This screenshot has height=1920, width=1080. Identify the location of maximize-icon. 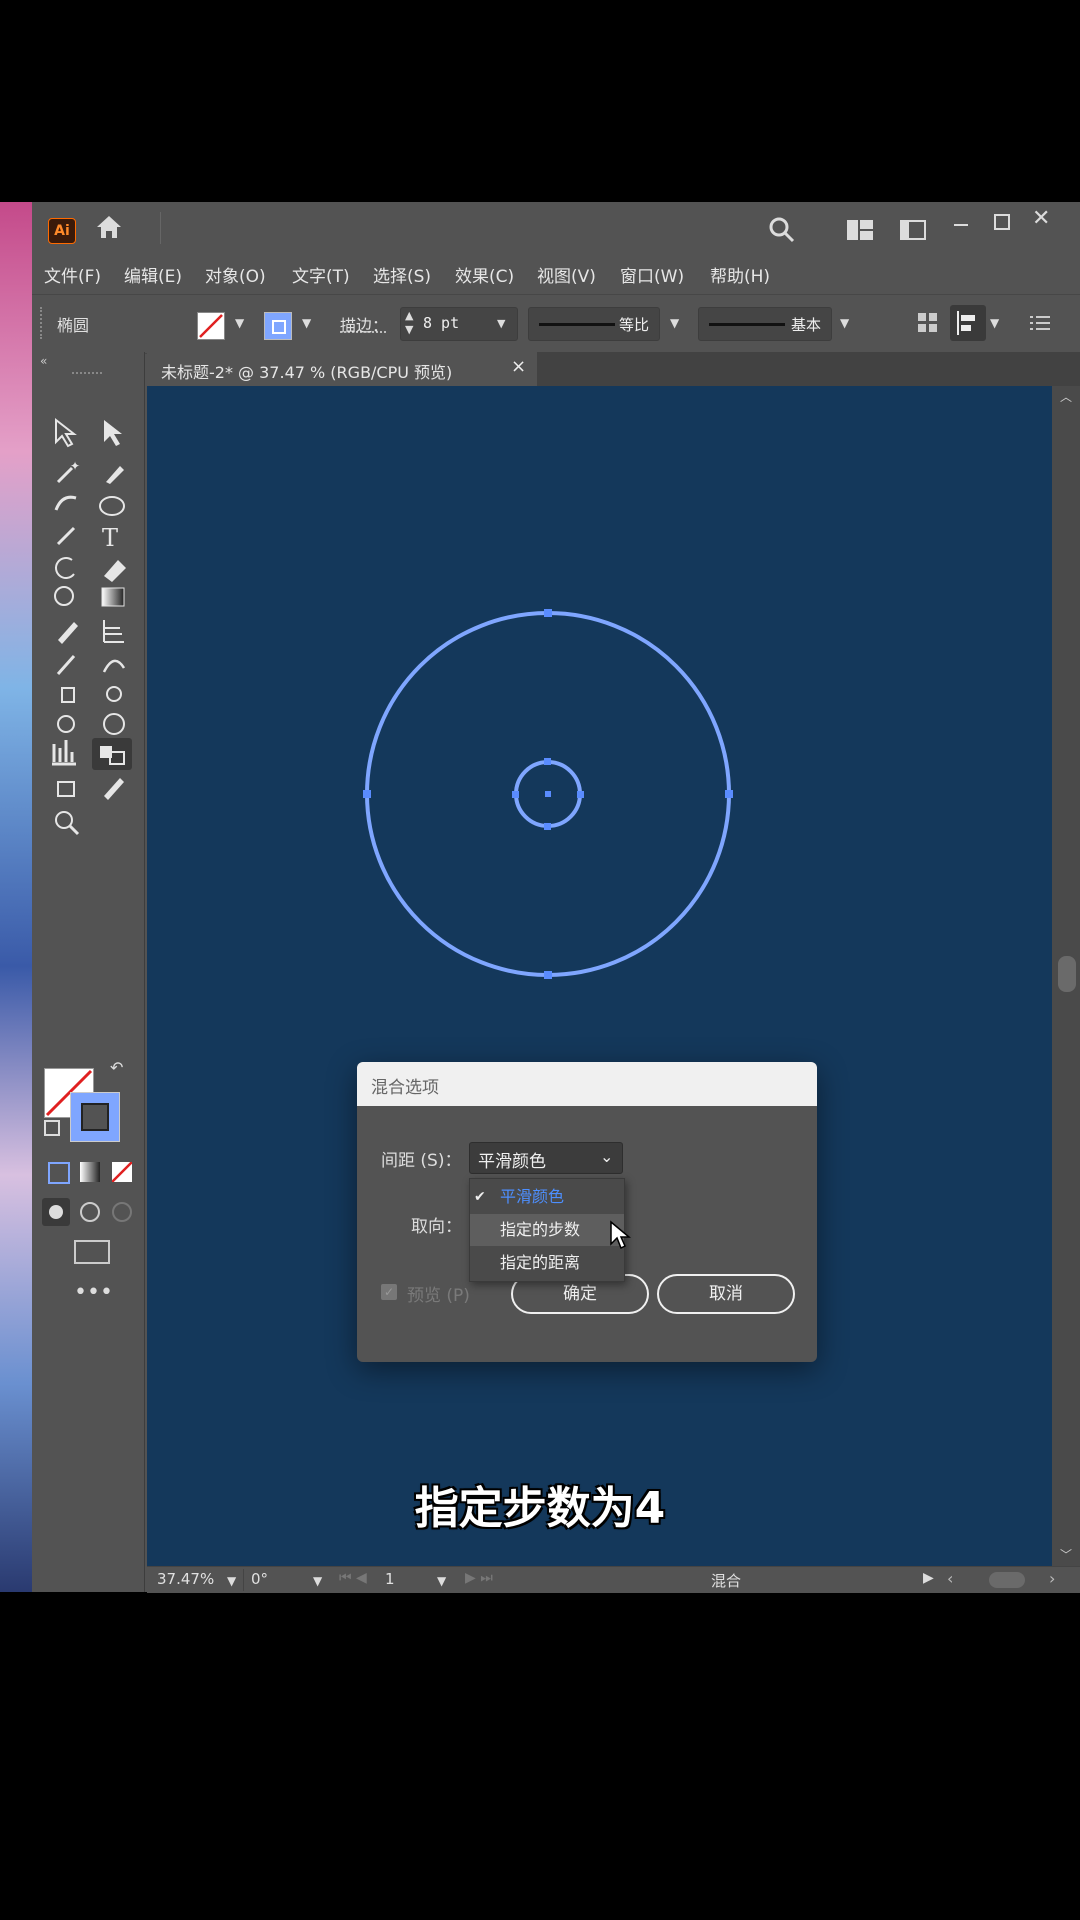
(1002, 222).